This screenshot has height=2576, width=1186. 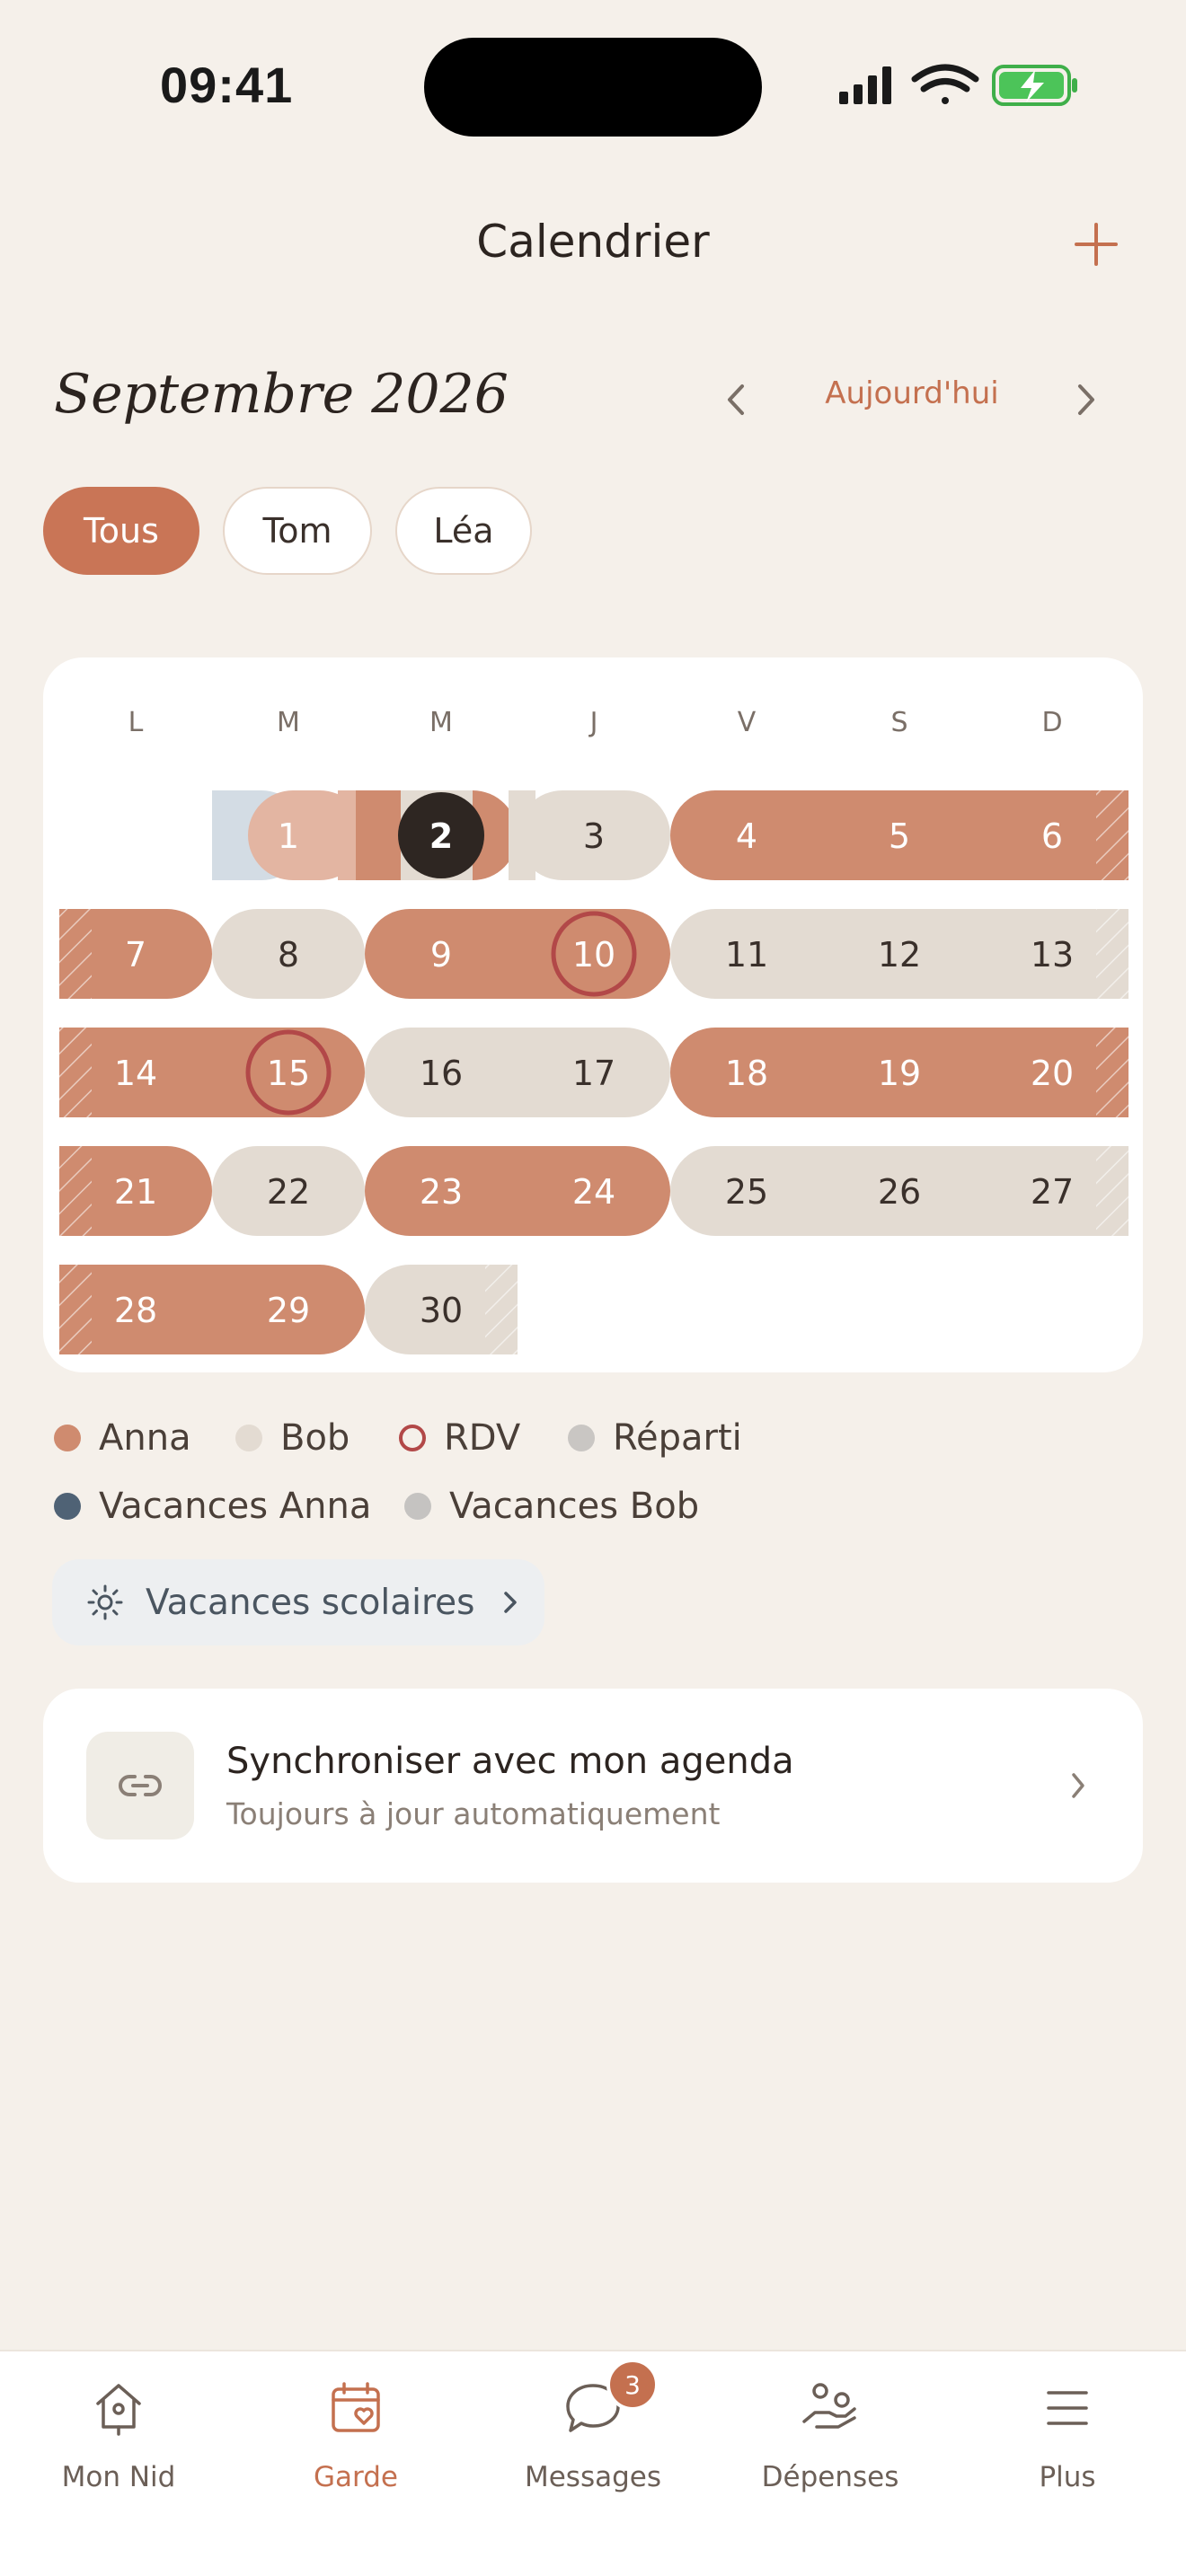 I want to click on month-title: Septembre 2026, so click(x=281, y=394).